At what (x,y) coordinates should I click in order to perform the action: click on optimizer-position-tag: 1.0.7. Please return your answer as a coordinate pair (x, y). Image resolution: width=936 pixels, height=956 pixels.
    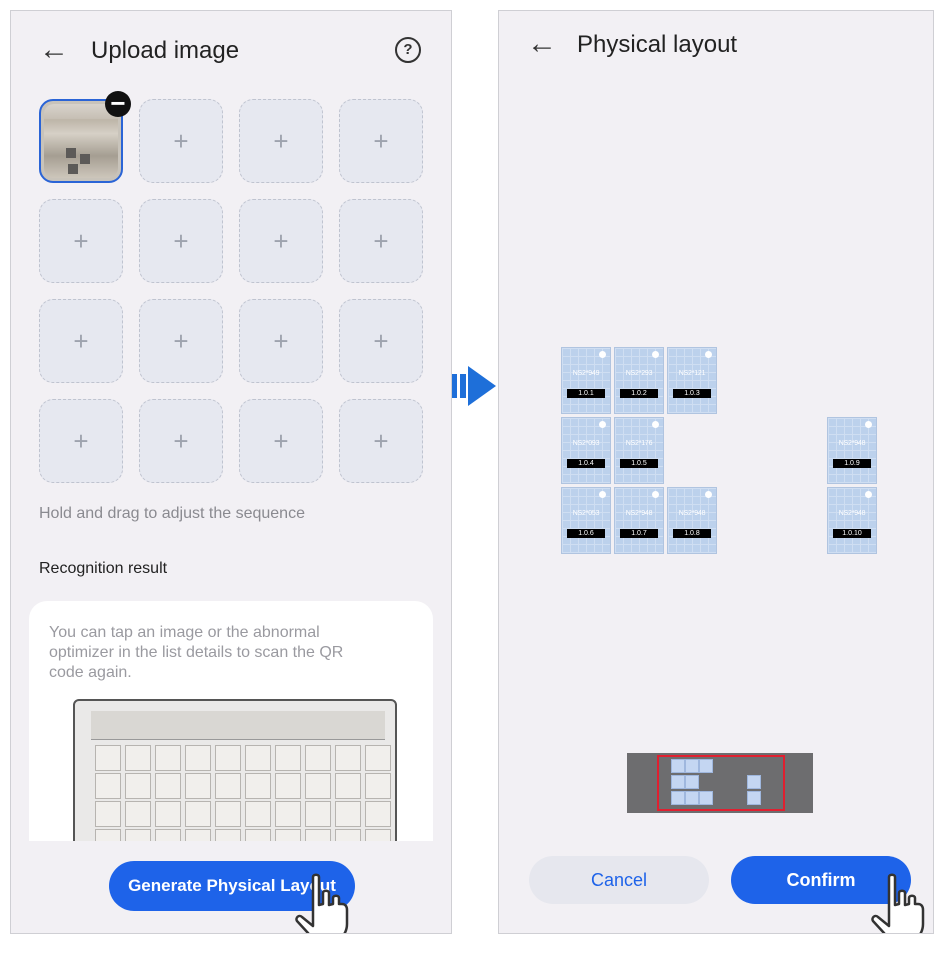
    Looking at the image, I should click on (639, 533).